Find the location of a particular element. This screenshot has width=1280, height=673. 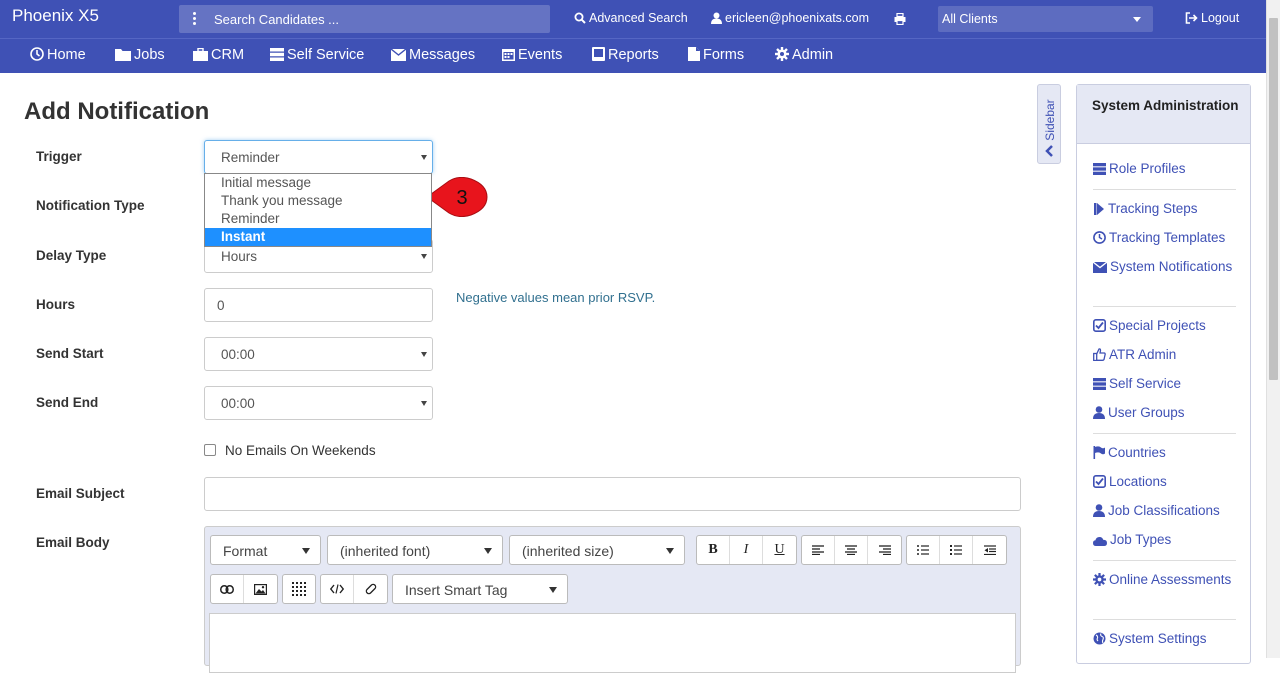

trigger-select: Reminder is located at coordinates (318, 157).